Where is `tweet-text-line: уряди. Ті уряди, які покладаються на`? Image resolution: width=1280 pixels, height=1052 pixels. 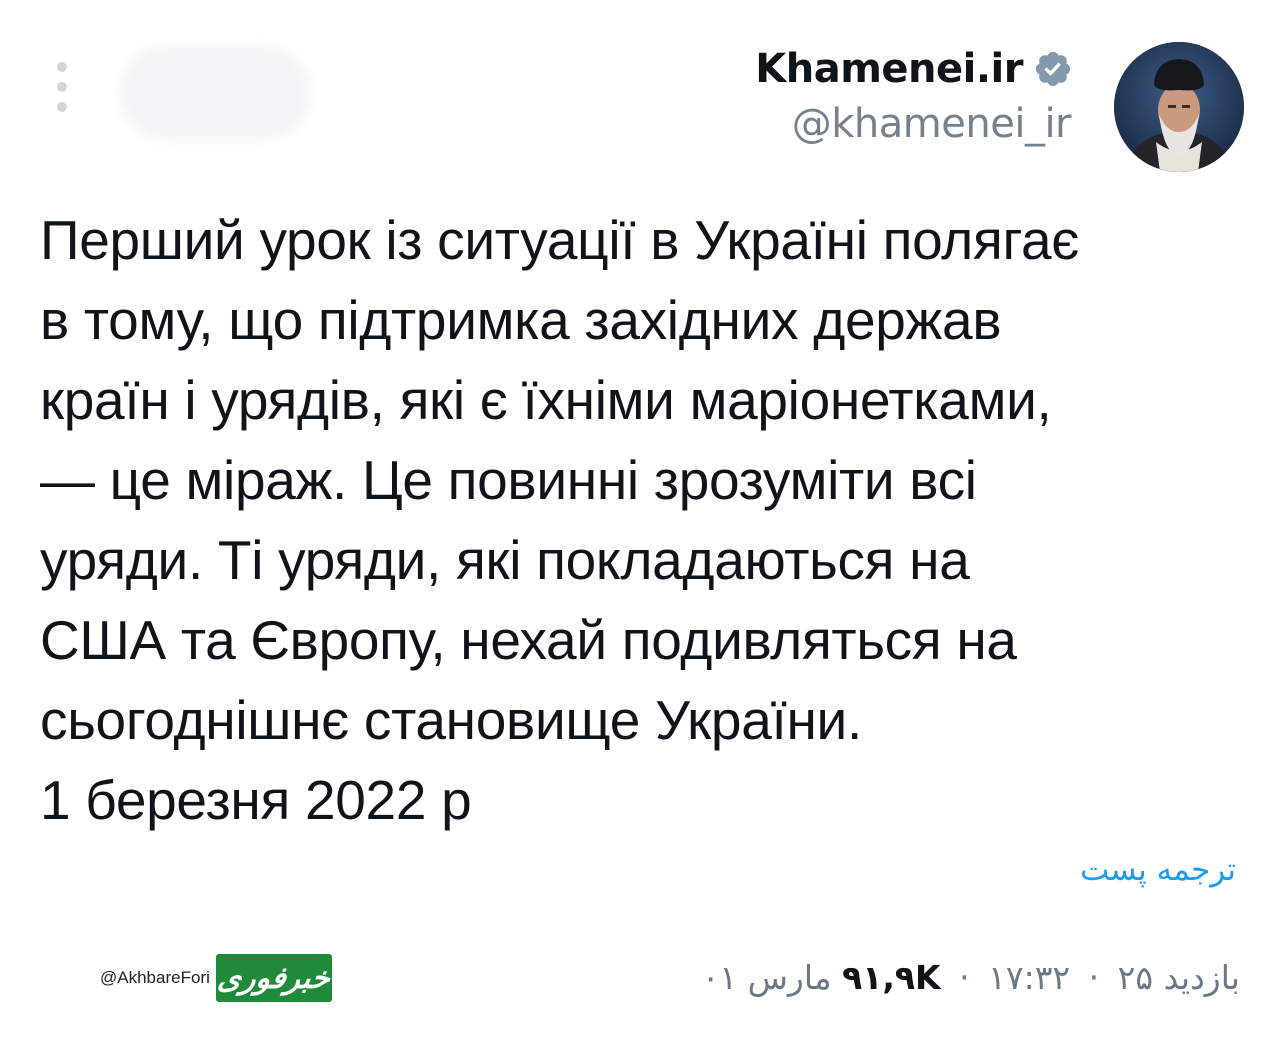
tweet-text-line: уряди. Ті уряди, які покладаються на is located at coordinates (505, 560).